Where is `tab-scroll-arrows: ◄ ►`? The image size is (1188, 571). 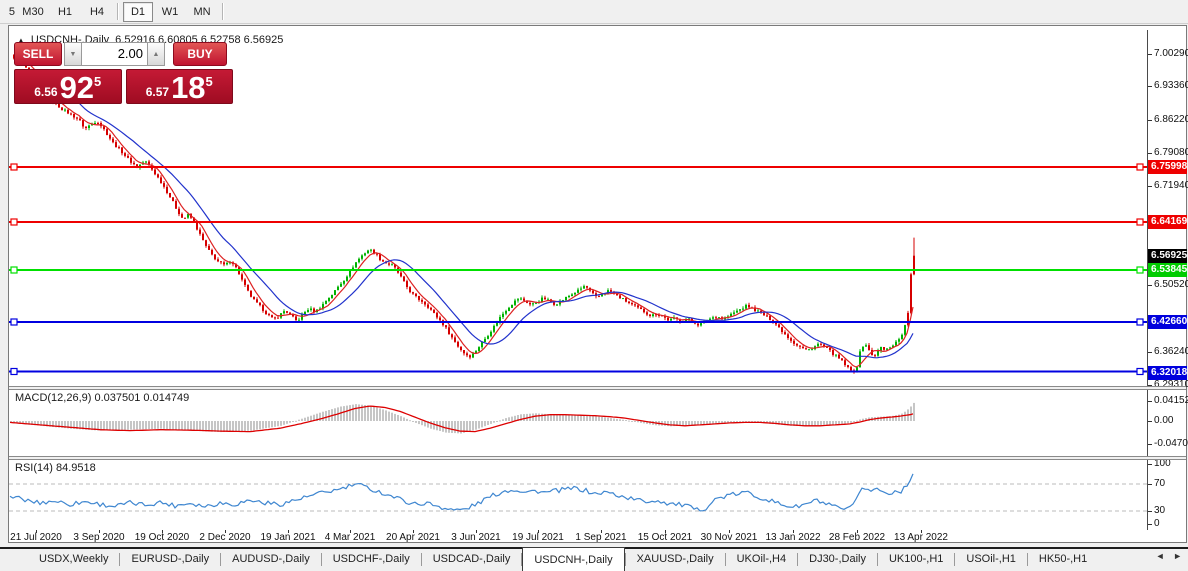 tab-scroll-arrows: ◄ ► is located at coordinates (1170, 556).